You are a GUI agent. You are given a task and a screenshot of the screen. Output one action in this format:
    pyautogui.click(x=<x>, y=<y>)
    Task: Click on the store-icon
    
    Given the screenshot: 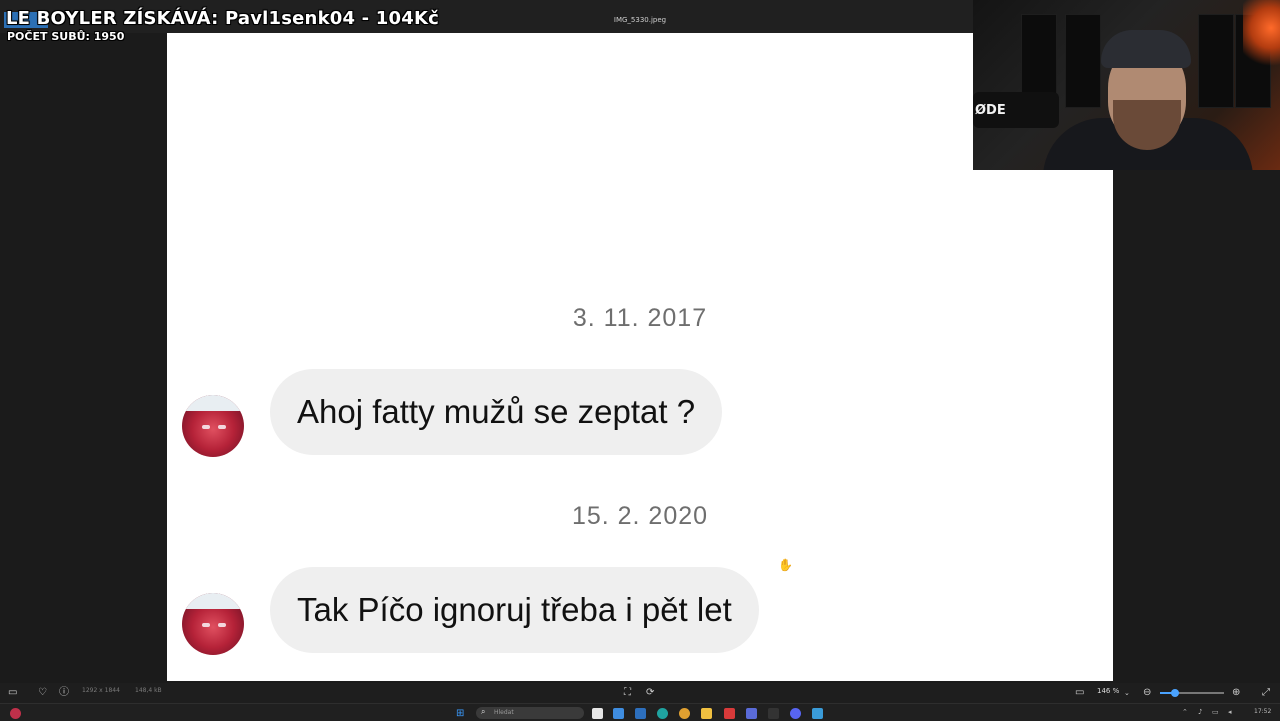 What is the action you would take?
    pyautogui.click(x=640, y=713)
    